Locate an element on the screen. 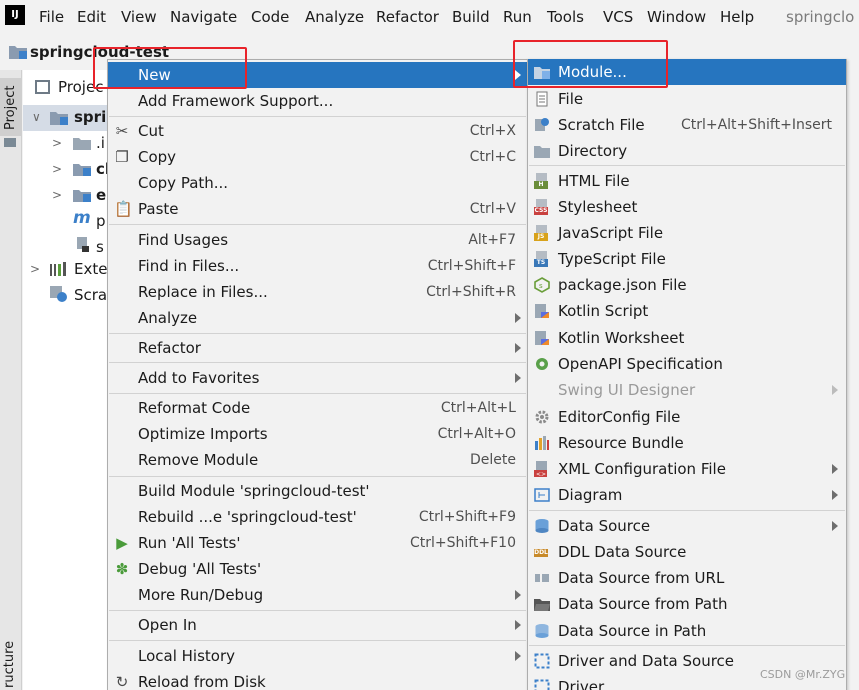 The image size is (859, 690). menu-item-label: Swing UI Designer is located at coordinates (627, 390).